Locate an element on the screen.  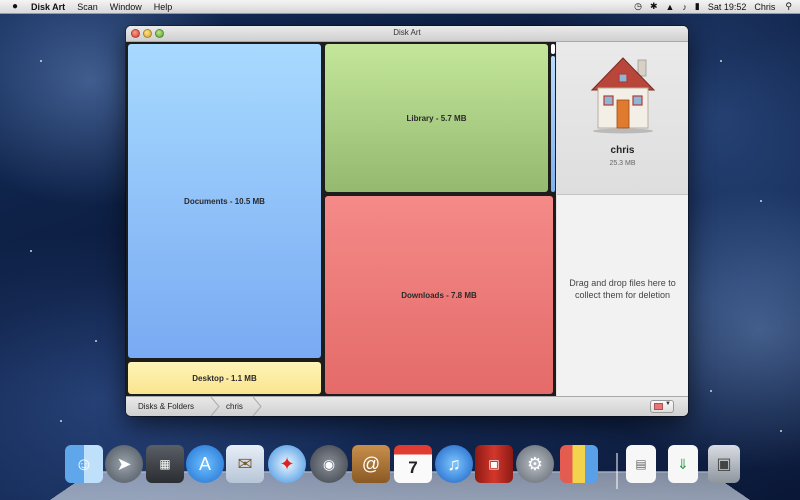
time-machine-icon: ◷ is located at coordinates (638, 6).